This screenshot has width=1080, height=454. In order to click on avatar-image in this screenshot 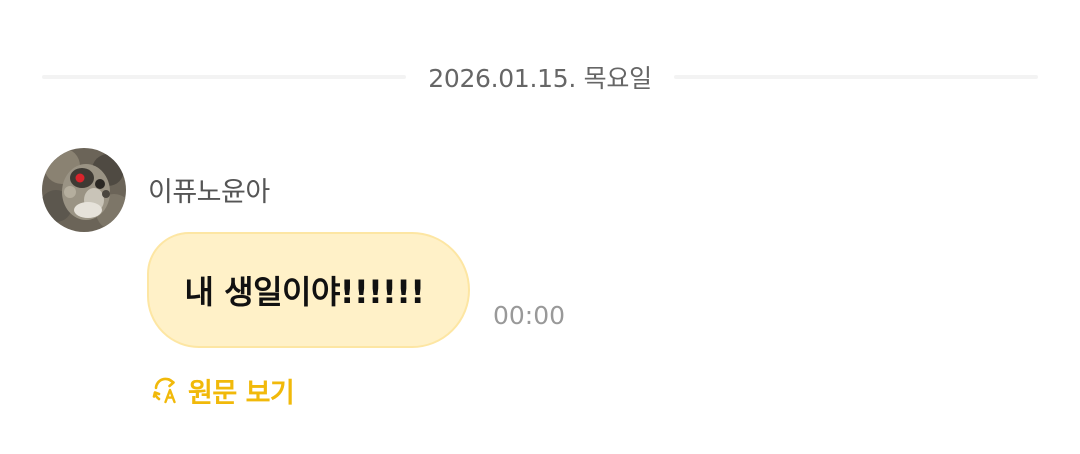, I will do `click(84, 190)`.